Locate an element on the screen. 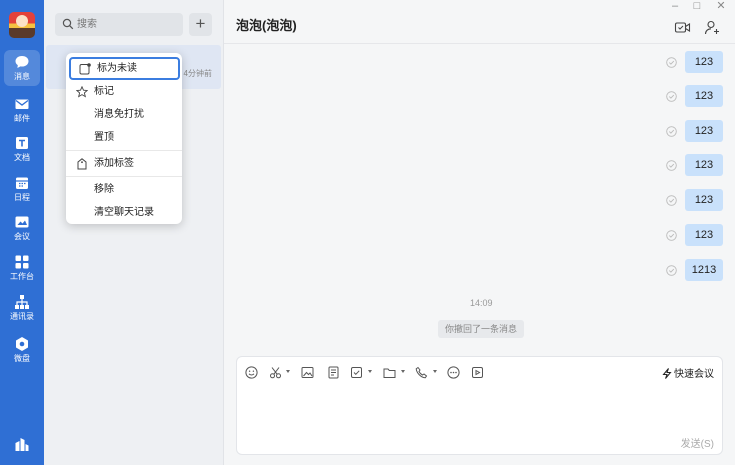  meeting-icon is located at coordinates (22, 222).